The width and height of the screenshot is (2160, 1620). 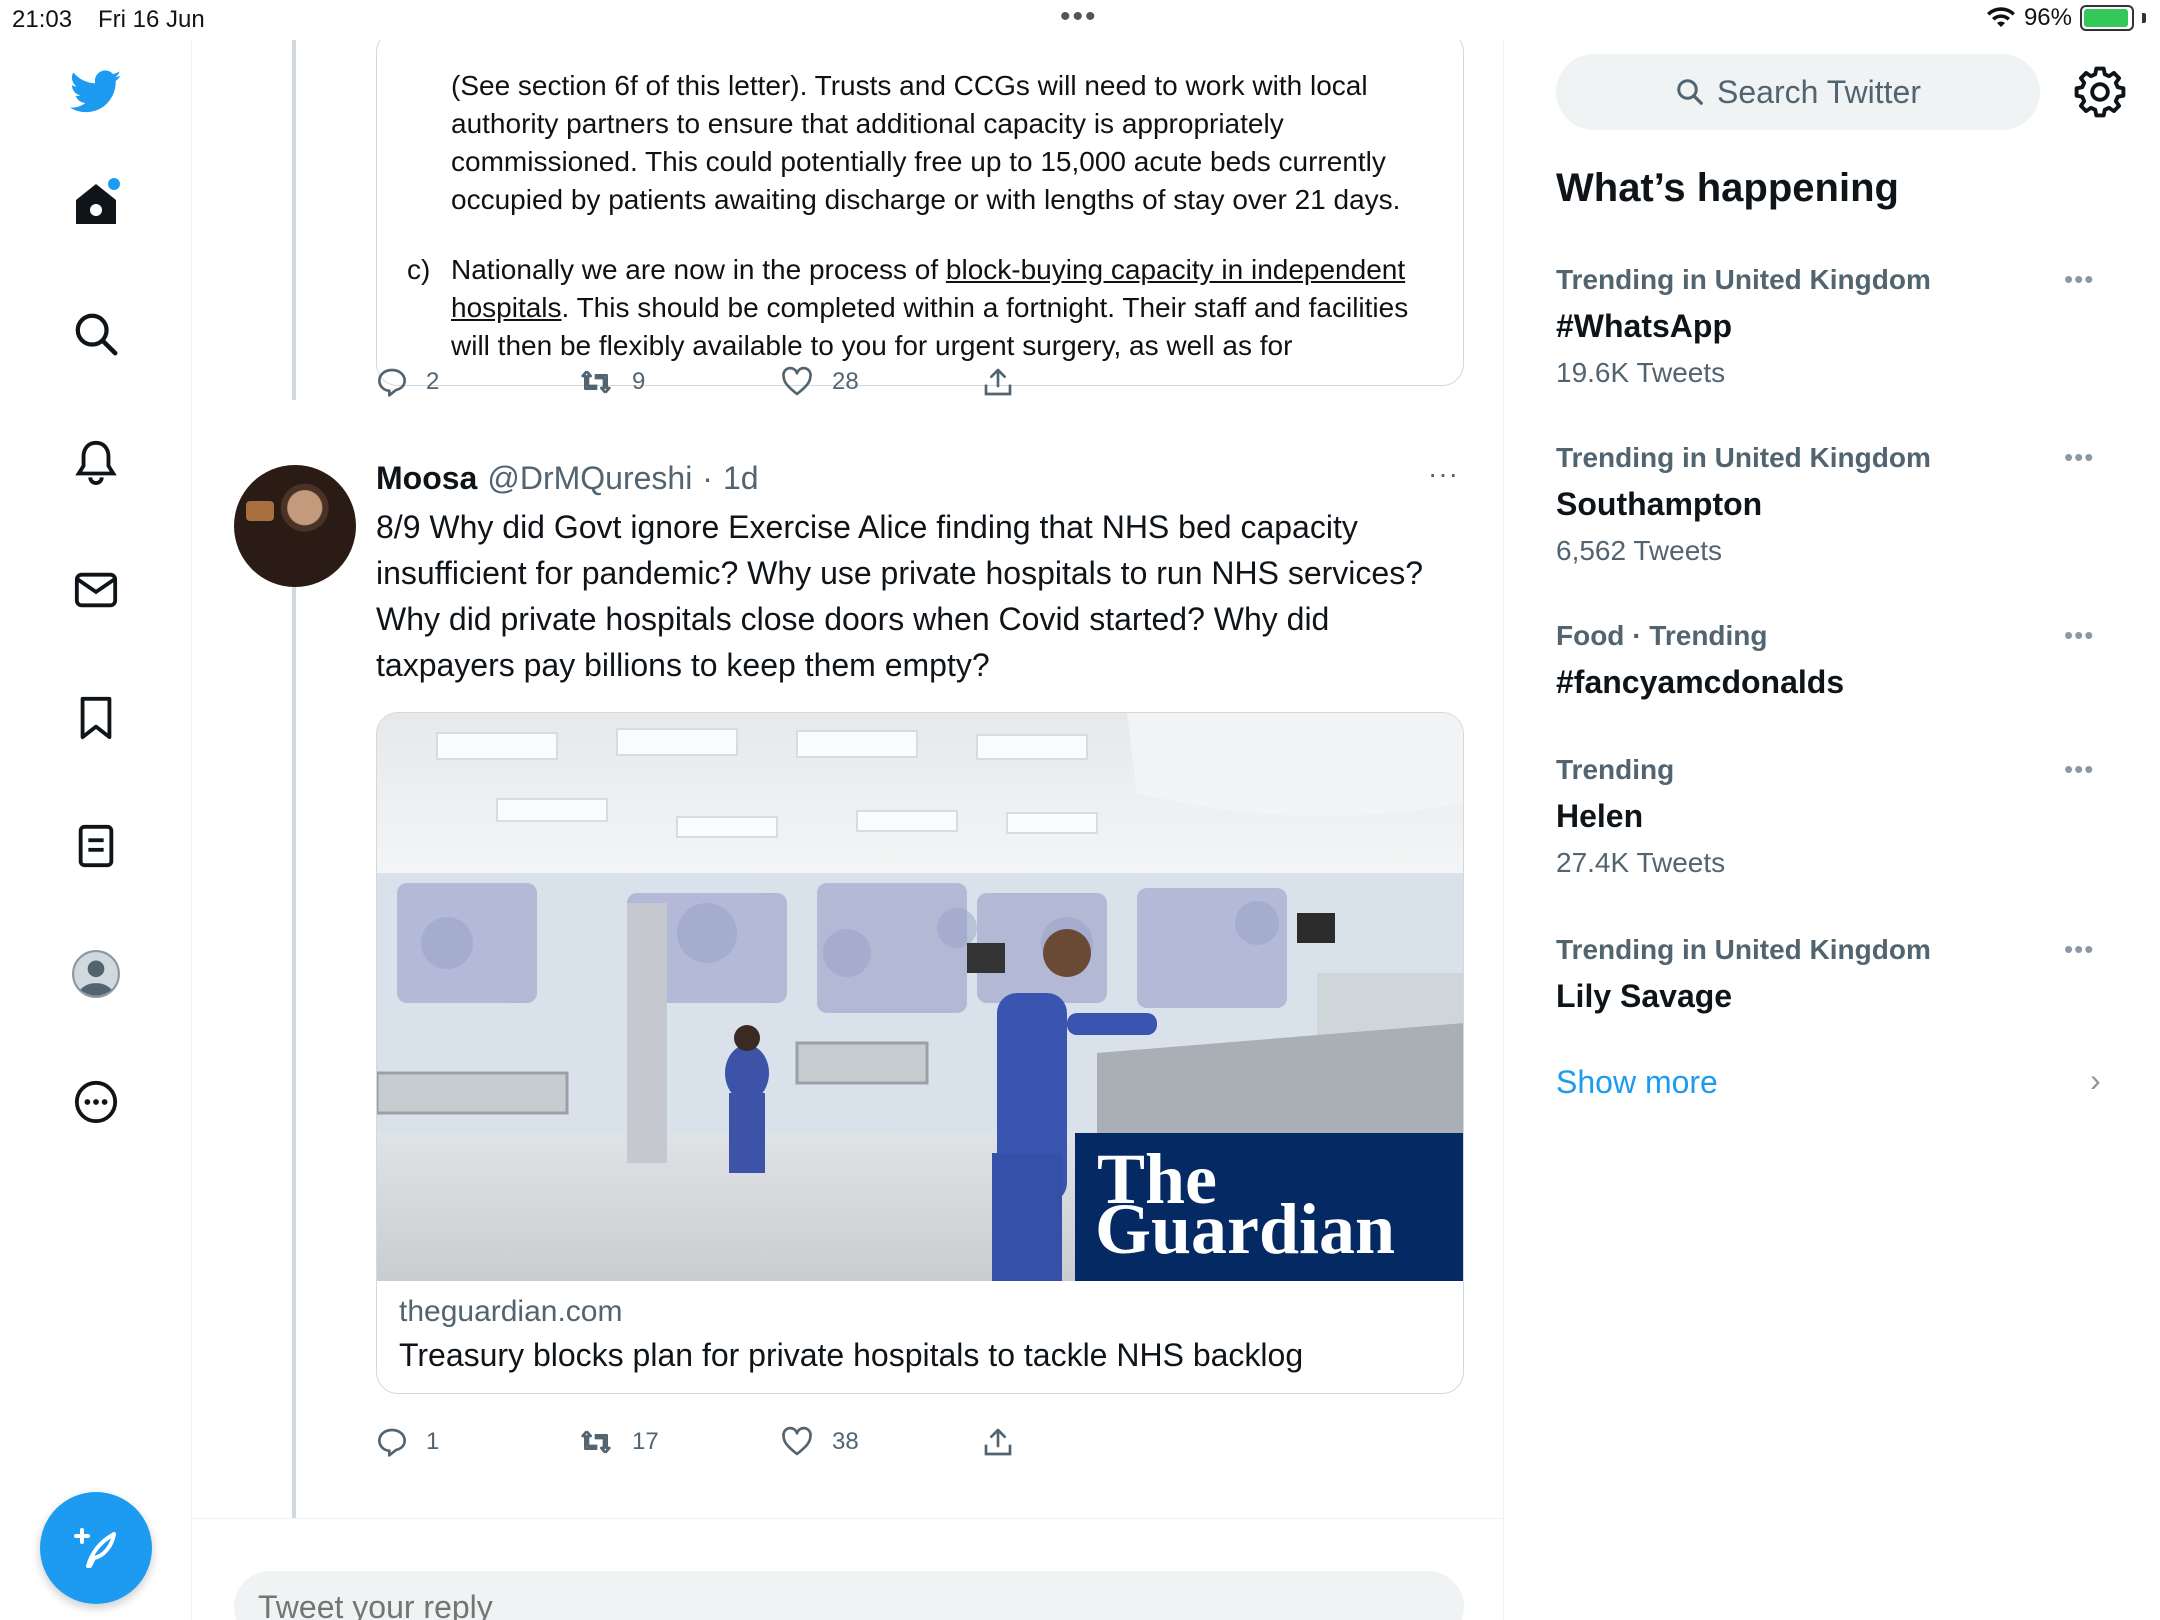 What do you see at coordinates (881, 1442) in the screenshot?
I see `like-button: 38` at bounding box center [881, 1442].